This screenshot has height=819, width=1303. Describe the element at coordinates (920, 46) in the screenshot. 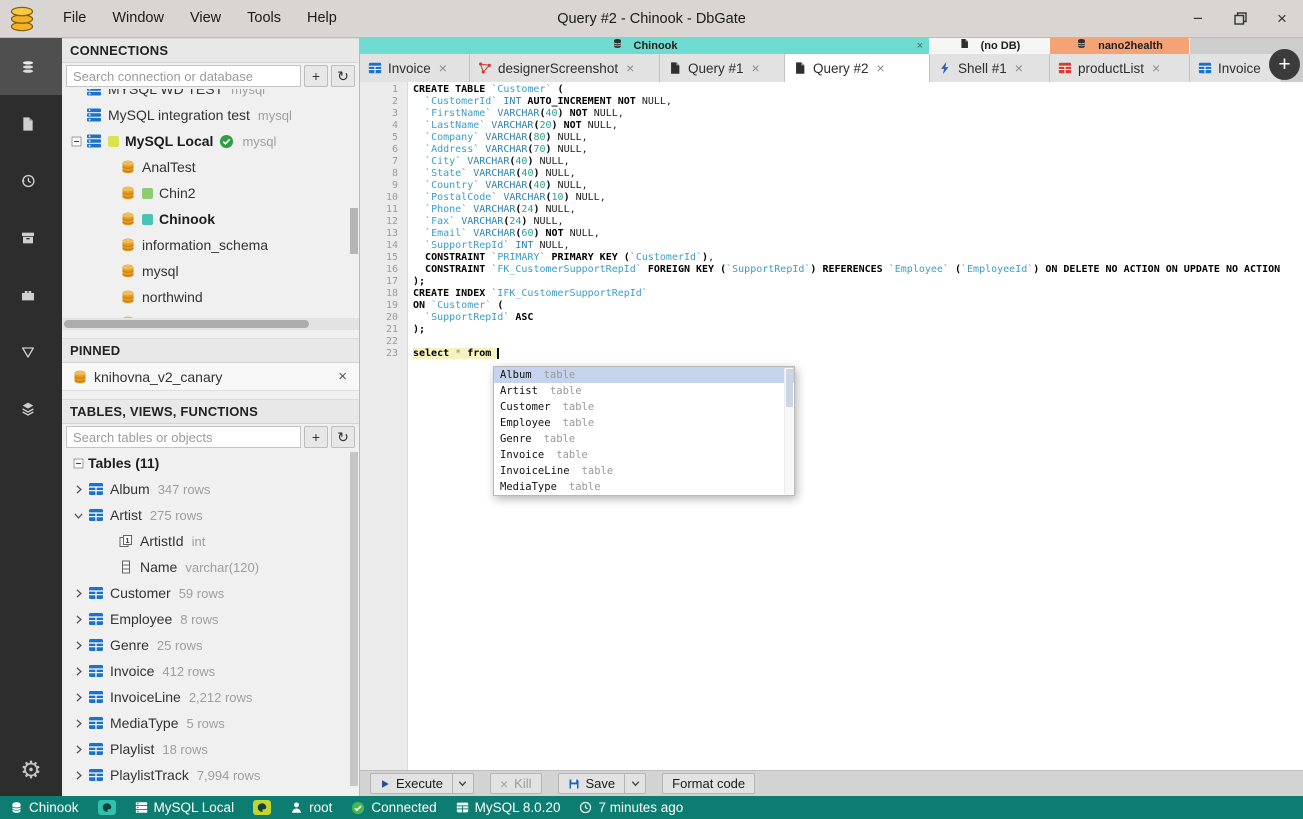

I see `close-group-icon: ×` at that location.